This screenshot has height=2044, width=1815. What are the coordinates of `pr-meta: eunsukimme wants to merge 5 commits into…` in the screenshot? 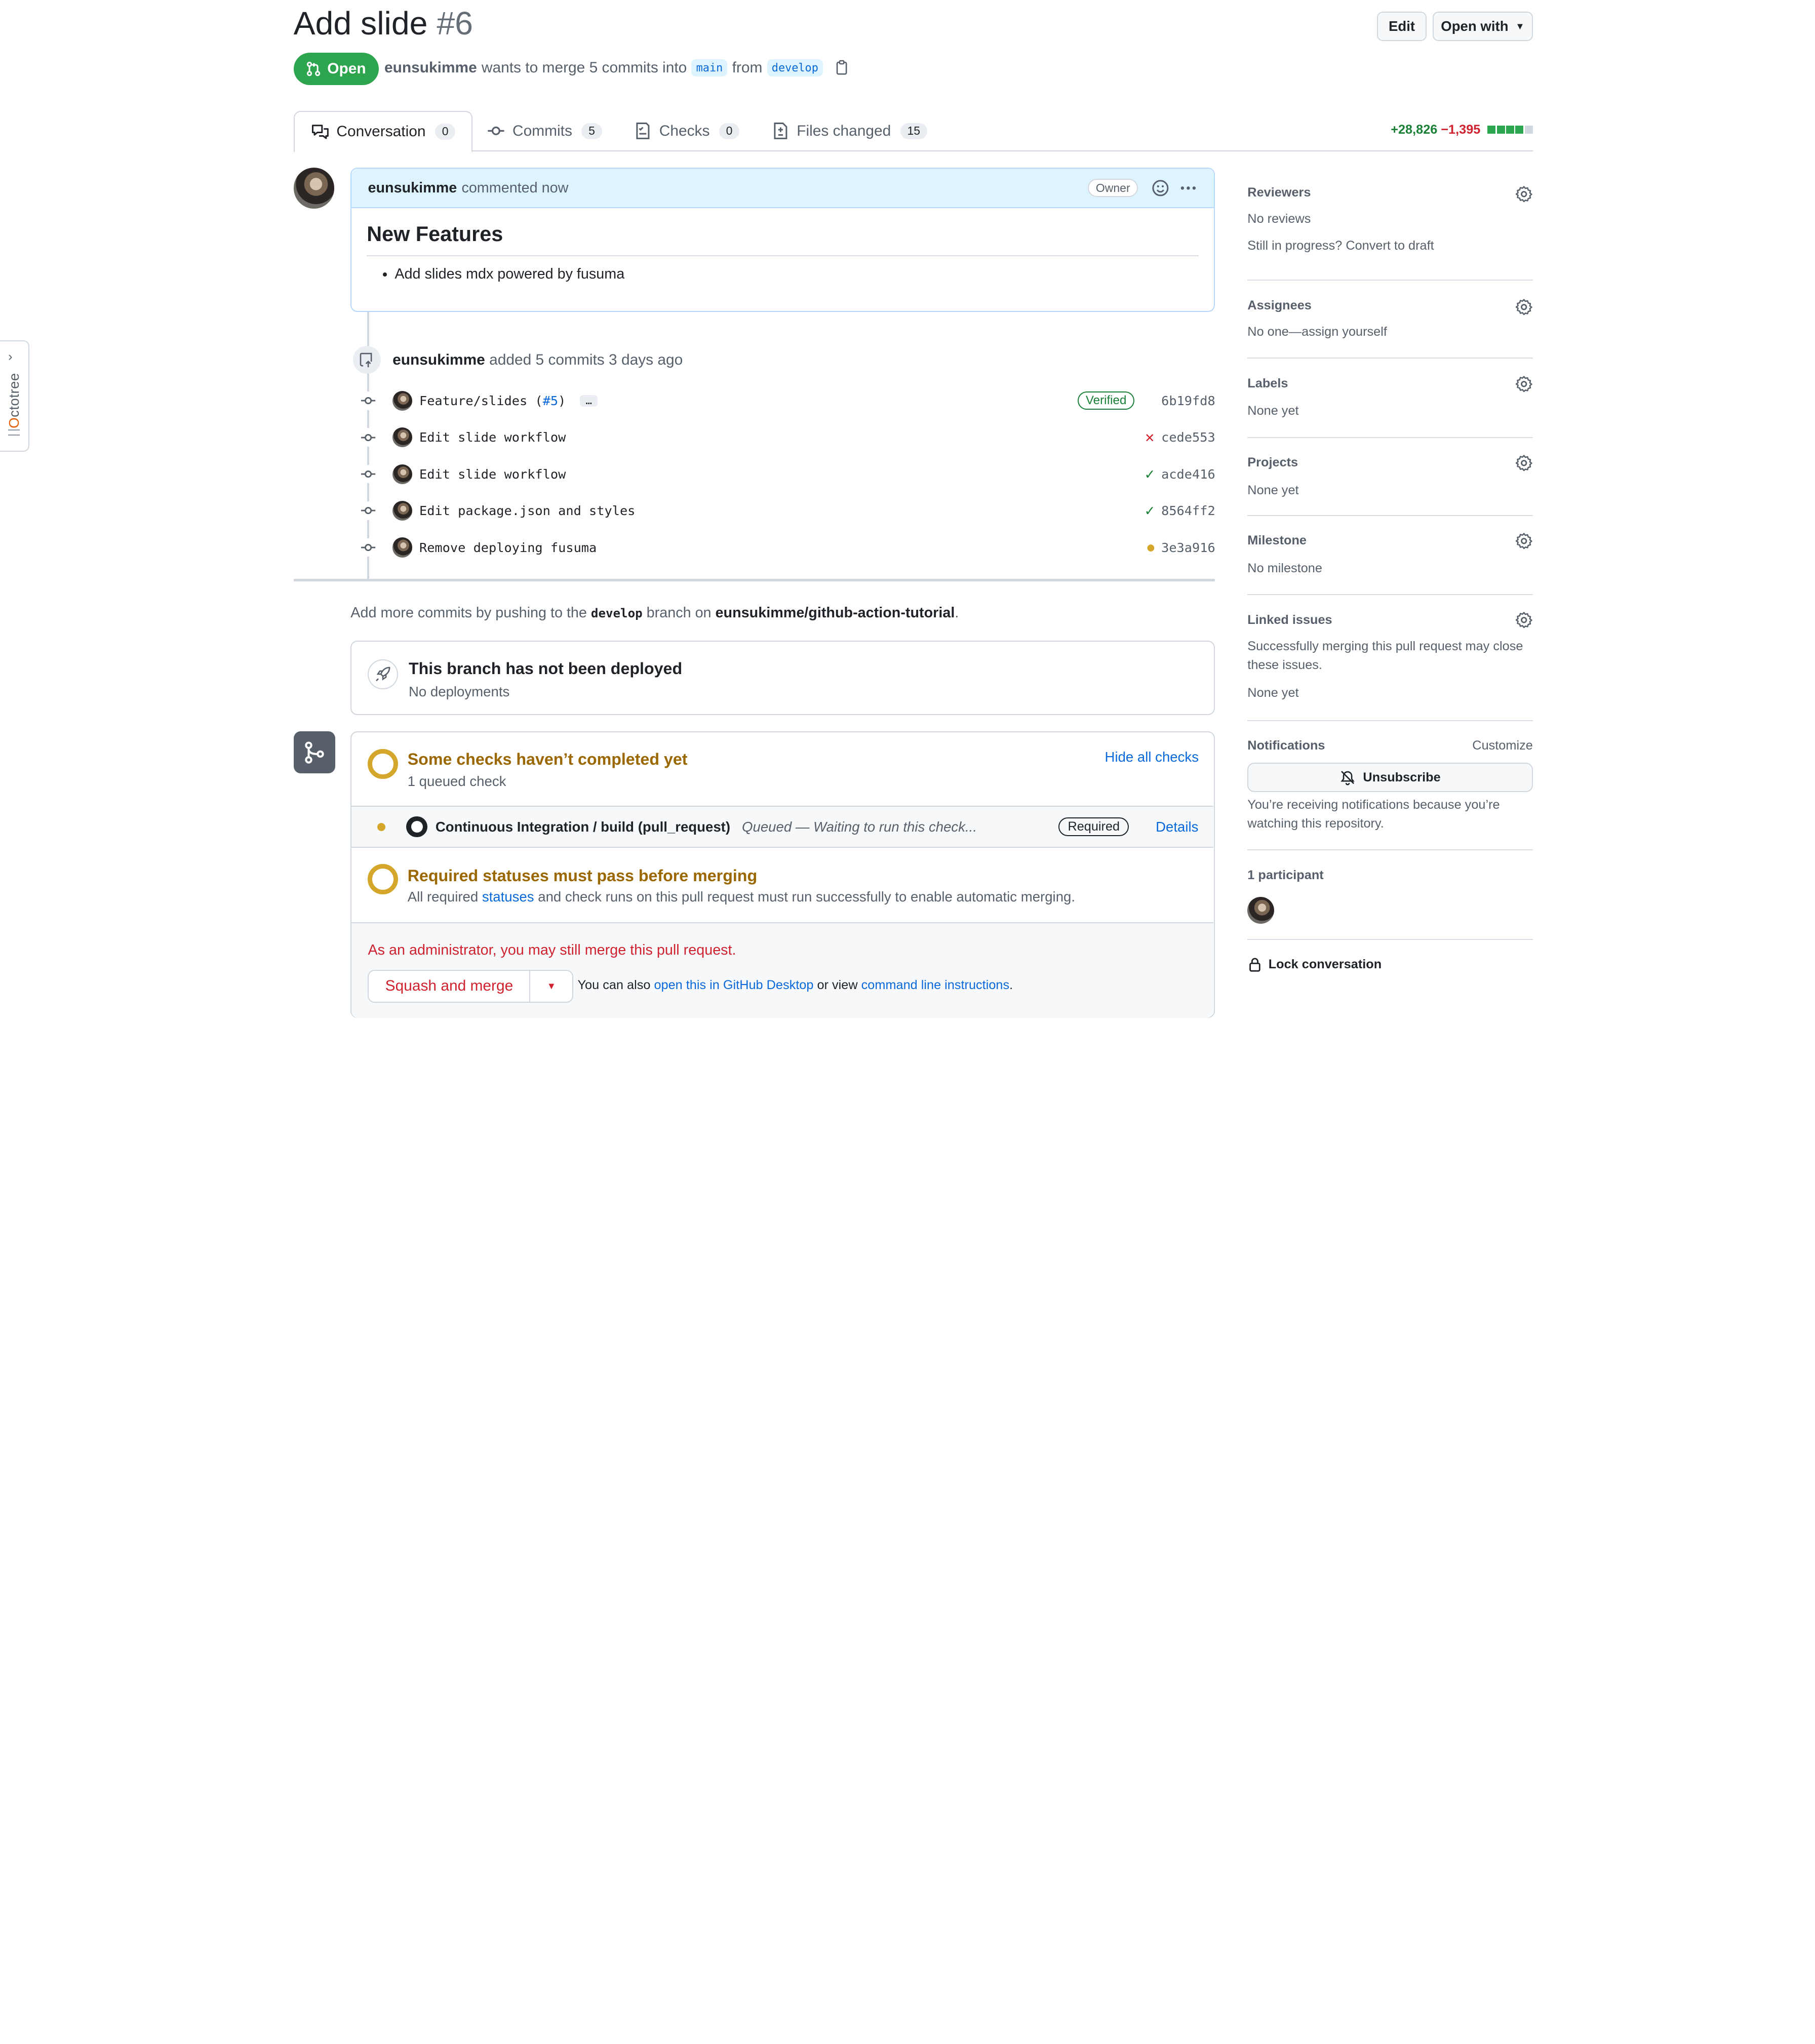 It's located at (617, 68).